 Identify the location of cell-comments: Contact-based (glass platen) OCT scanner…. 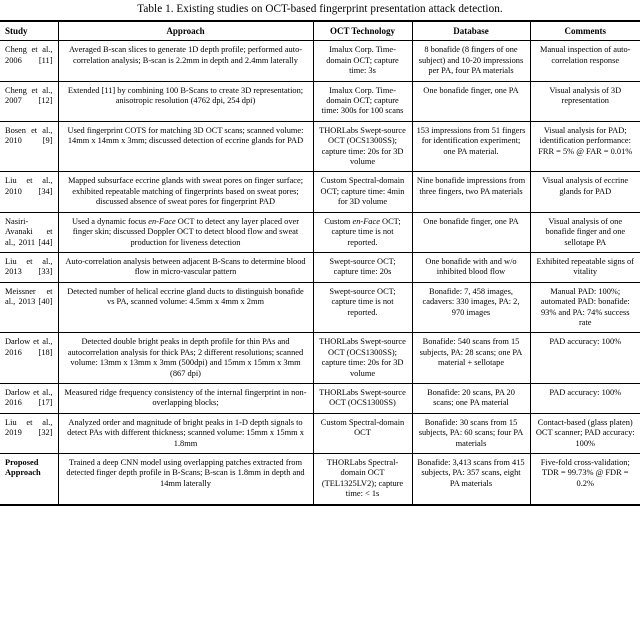
(584, 434).